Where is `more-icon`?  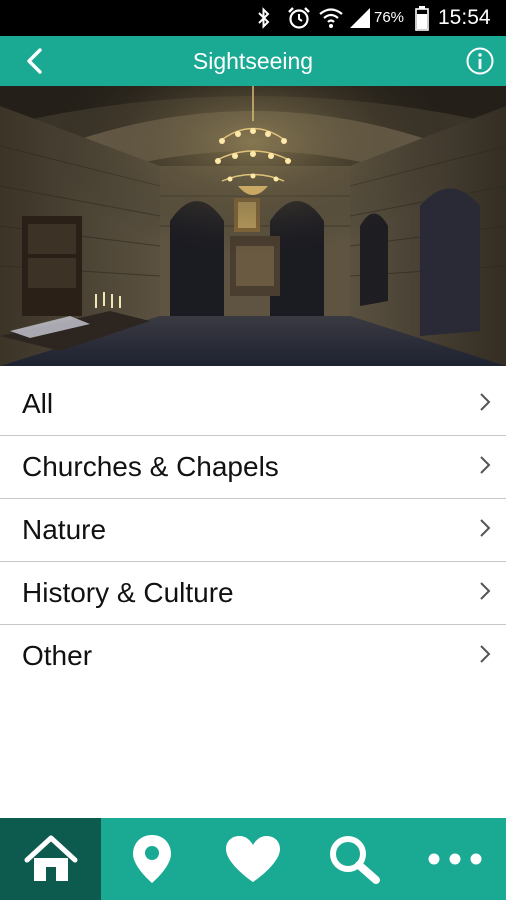 more-icon is located at coordinates (455, 859).